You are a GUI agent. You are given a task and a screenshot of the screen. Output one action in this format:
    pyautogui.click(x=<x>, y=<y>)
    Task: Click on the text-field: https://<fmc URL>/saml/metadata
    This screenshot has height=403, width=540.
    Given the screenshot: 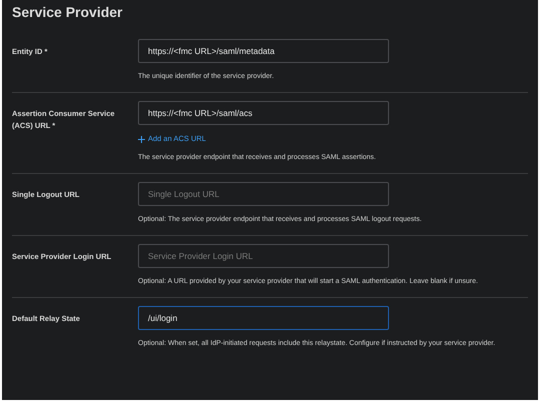 What is the action you would take?
    pyautogui.click(x=263, y=51)
    